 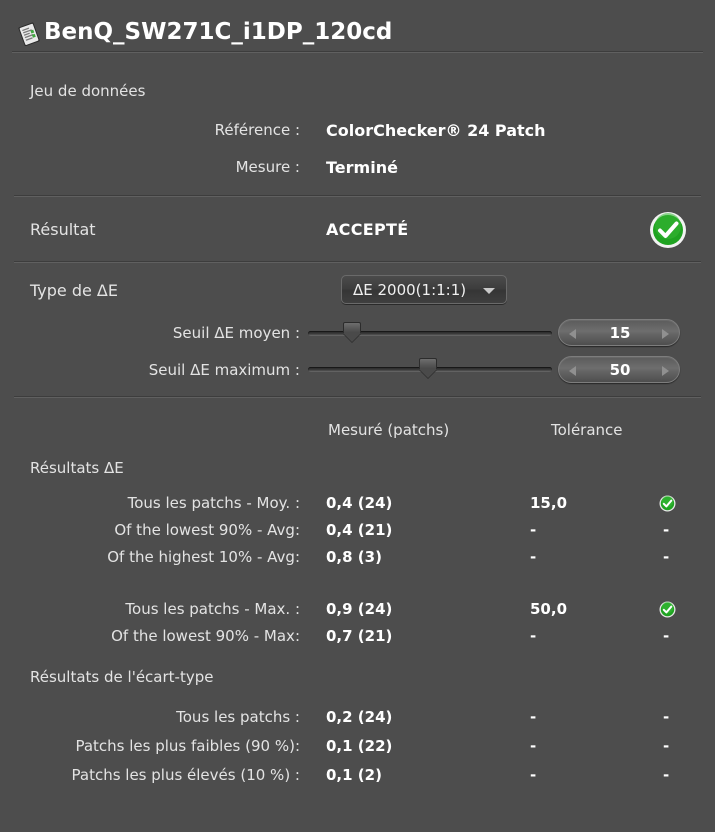 I want to click on dataset-section-row: Jeu de données, so click(x=357, y=95).